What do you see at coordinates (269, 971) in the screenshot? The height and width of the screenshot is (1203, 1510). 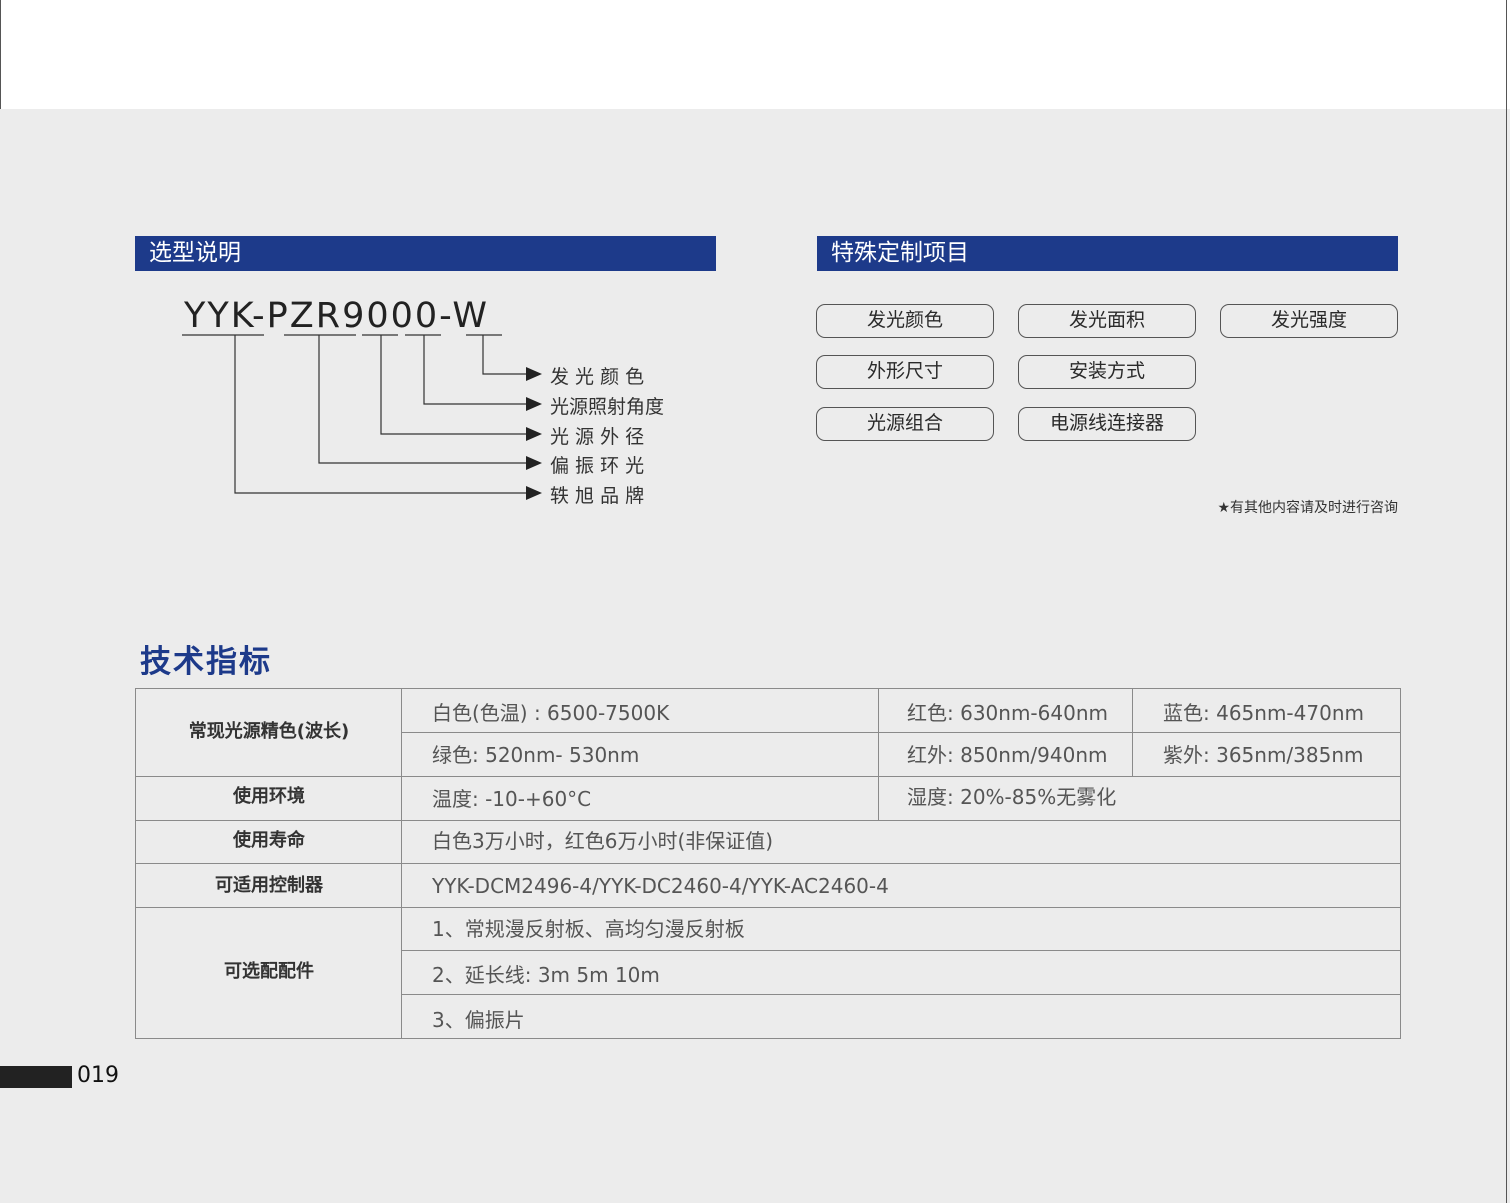 I see `label-accessories: 可选配配件` at bounding box center [269, 971].